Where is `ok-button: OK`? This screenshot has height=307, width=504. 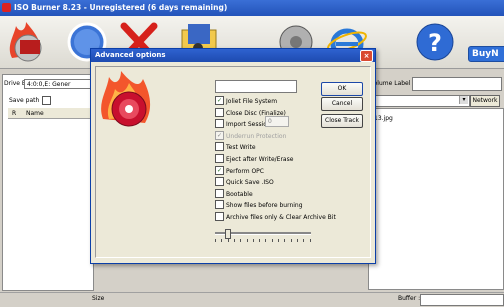 ok-button: OK is located at coordinates (342, 89).